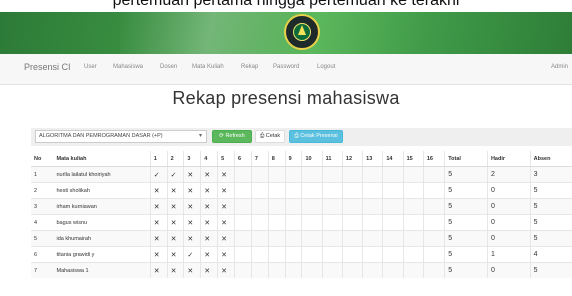 Image resolution: width=572 pixels, height=296 pixels. What do you see at coordinates (208, 67) in the screenshot?
I see `nav-item-mata-kuliah: Mata Kuliah` at bounding box center [208, 67].